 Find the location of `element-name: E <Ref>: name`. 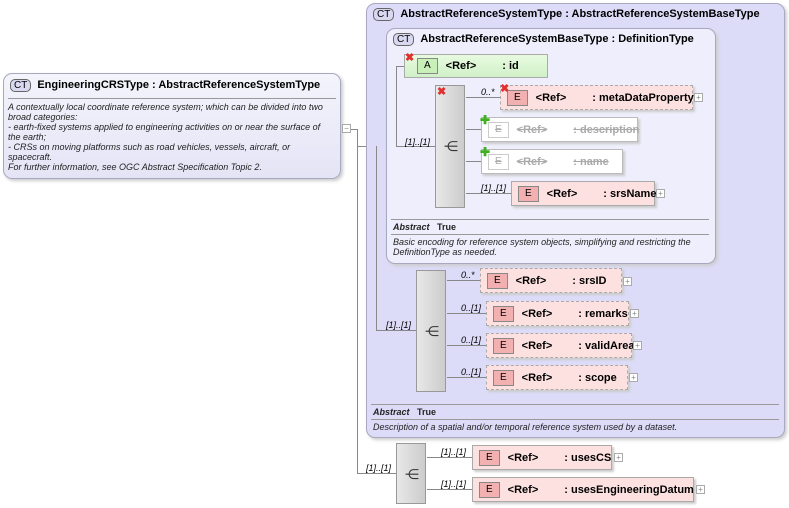

element-name: E <Ref>: name is located at coordinates (552, 161).